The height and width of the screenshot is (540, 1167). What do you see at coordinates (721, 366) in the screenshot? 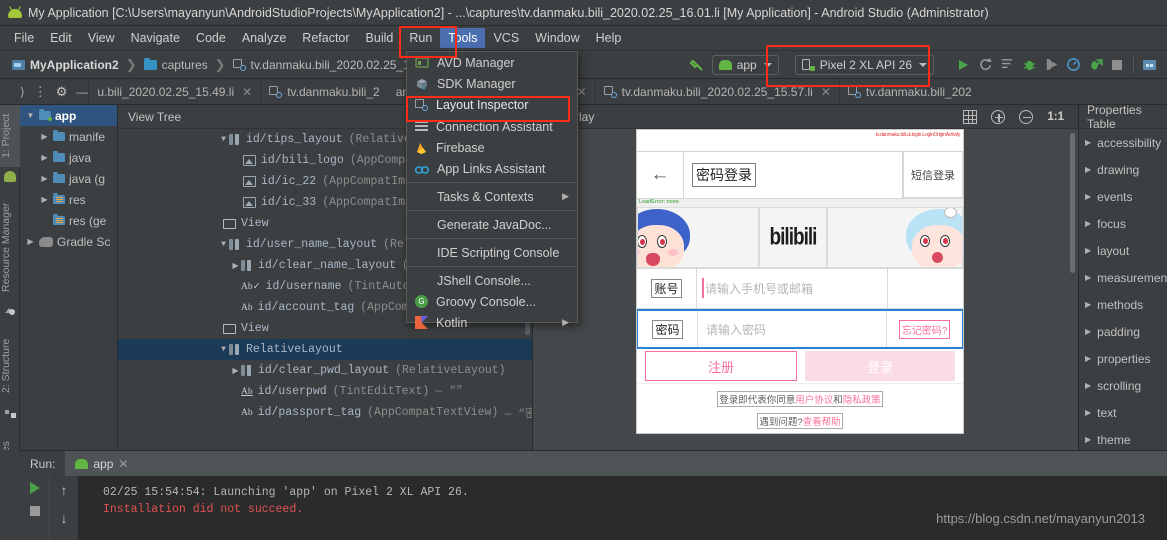
I see `register-button: 注册` at bounding box center [721, 366].